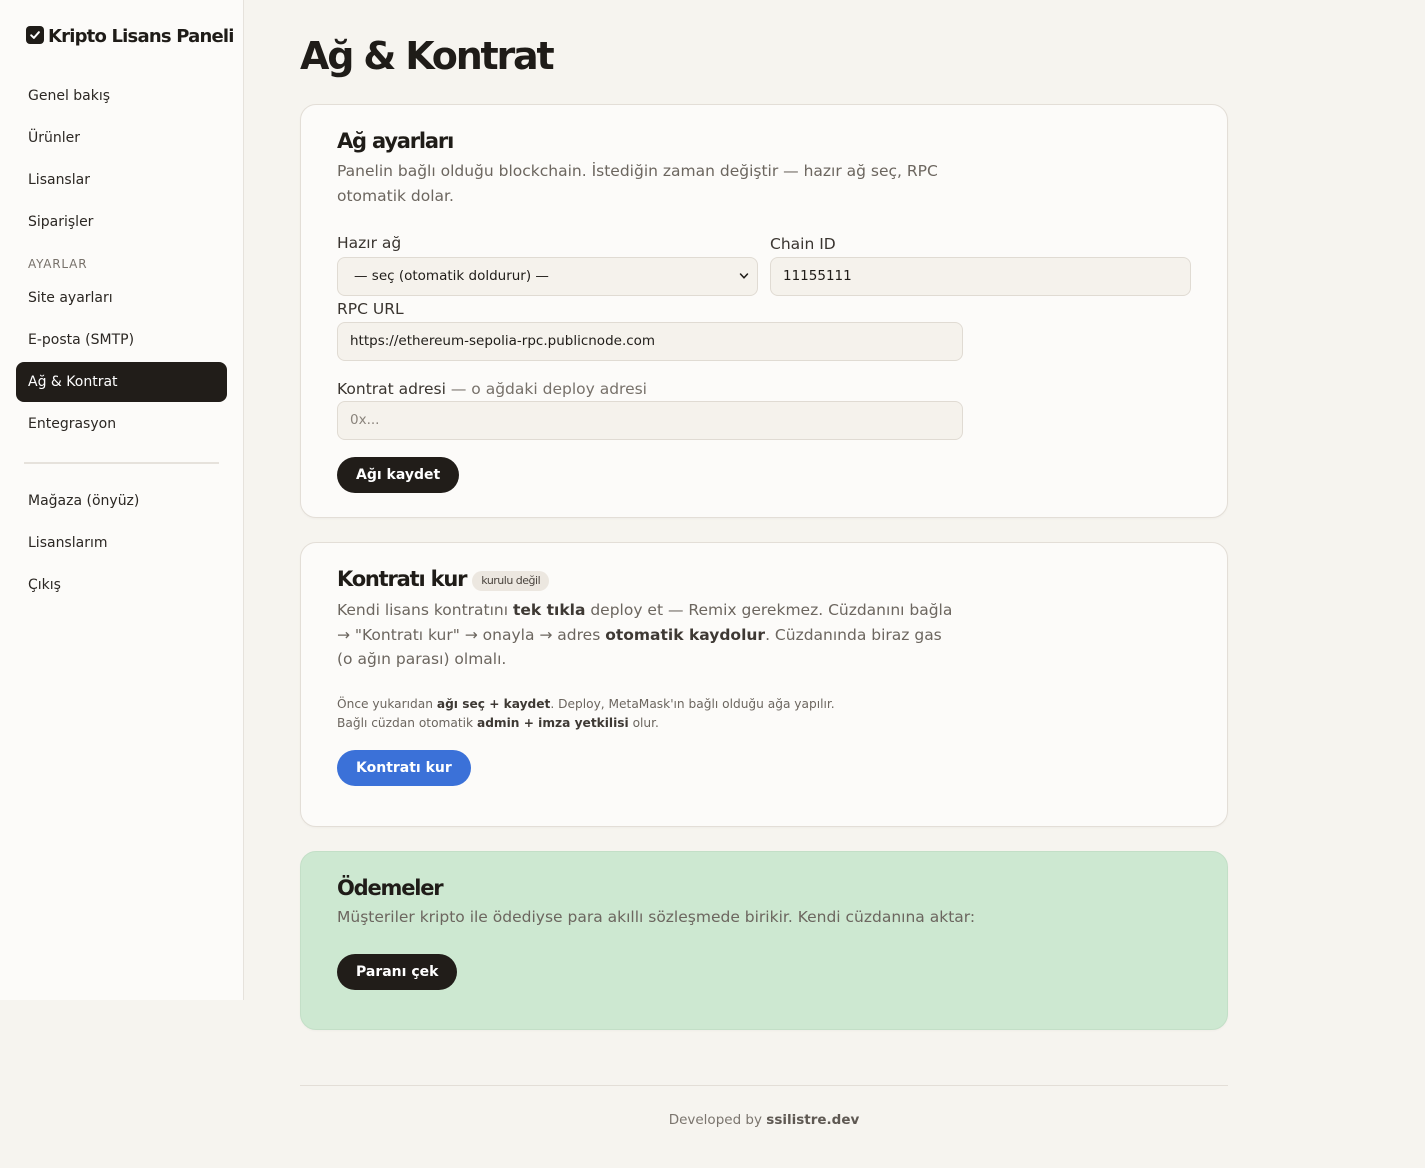 The image size is (1425, 1168). I want to click on sidebar-item-products: Ürünler, so click(121, 138).